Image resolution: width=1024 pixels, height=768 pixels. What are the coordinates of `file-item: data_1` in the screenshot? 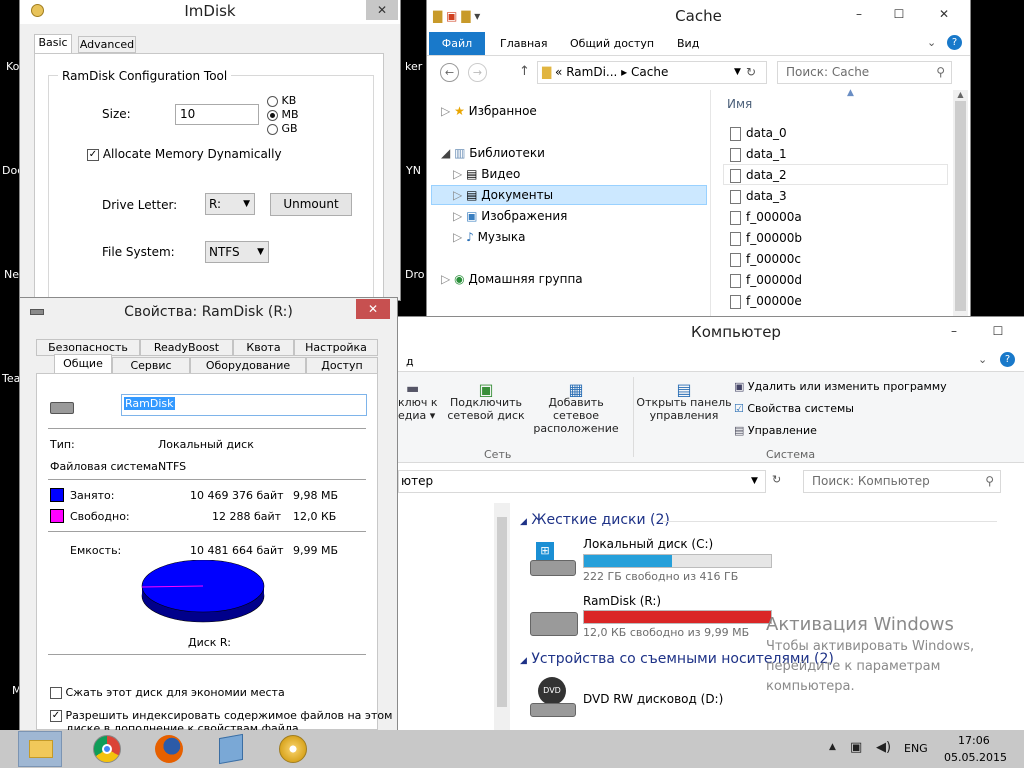 It's located at (758, 154).